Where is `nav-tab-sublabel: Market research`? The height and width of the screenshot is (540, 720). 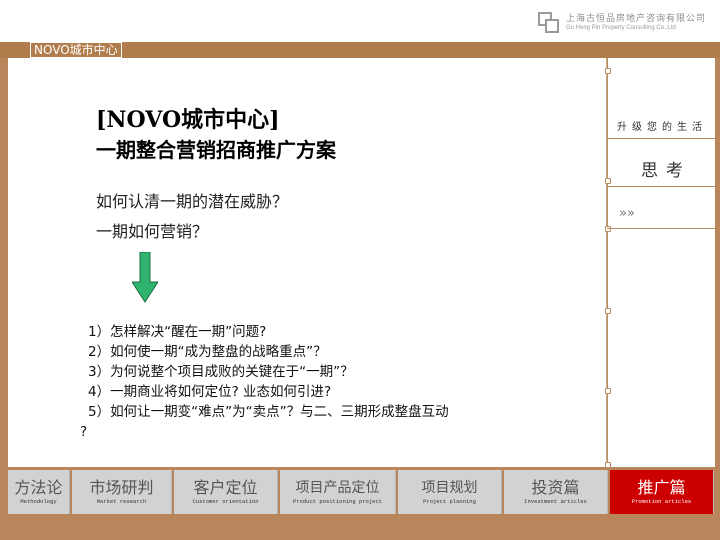
nav-tab-sublabel: Market research is located at coordinates (121, 501).